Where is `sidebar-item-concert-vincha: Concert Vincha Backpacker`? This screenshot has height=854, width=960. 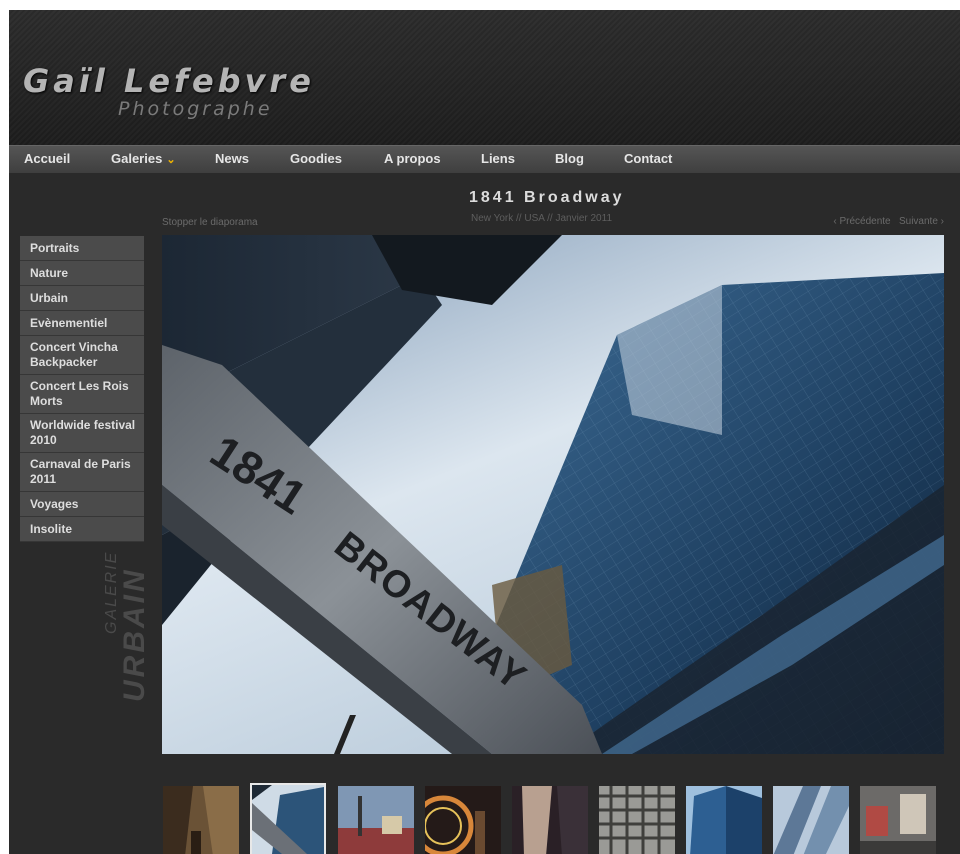 sidebar-item-concert-vincha: Concert Vincha Backpacker is located at coordinates (82, 355).